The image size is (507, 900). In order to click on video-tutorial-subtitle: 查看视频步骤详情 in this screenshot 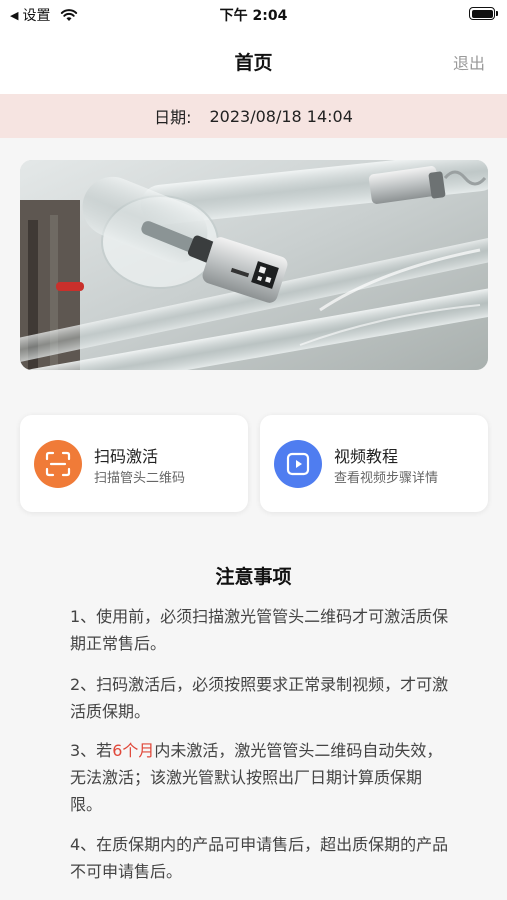, I will do `click(386, 478)`.